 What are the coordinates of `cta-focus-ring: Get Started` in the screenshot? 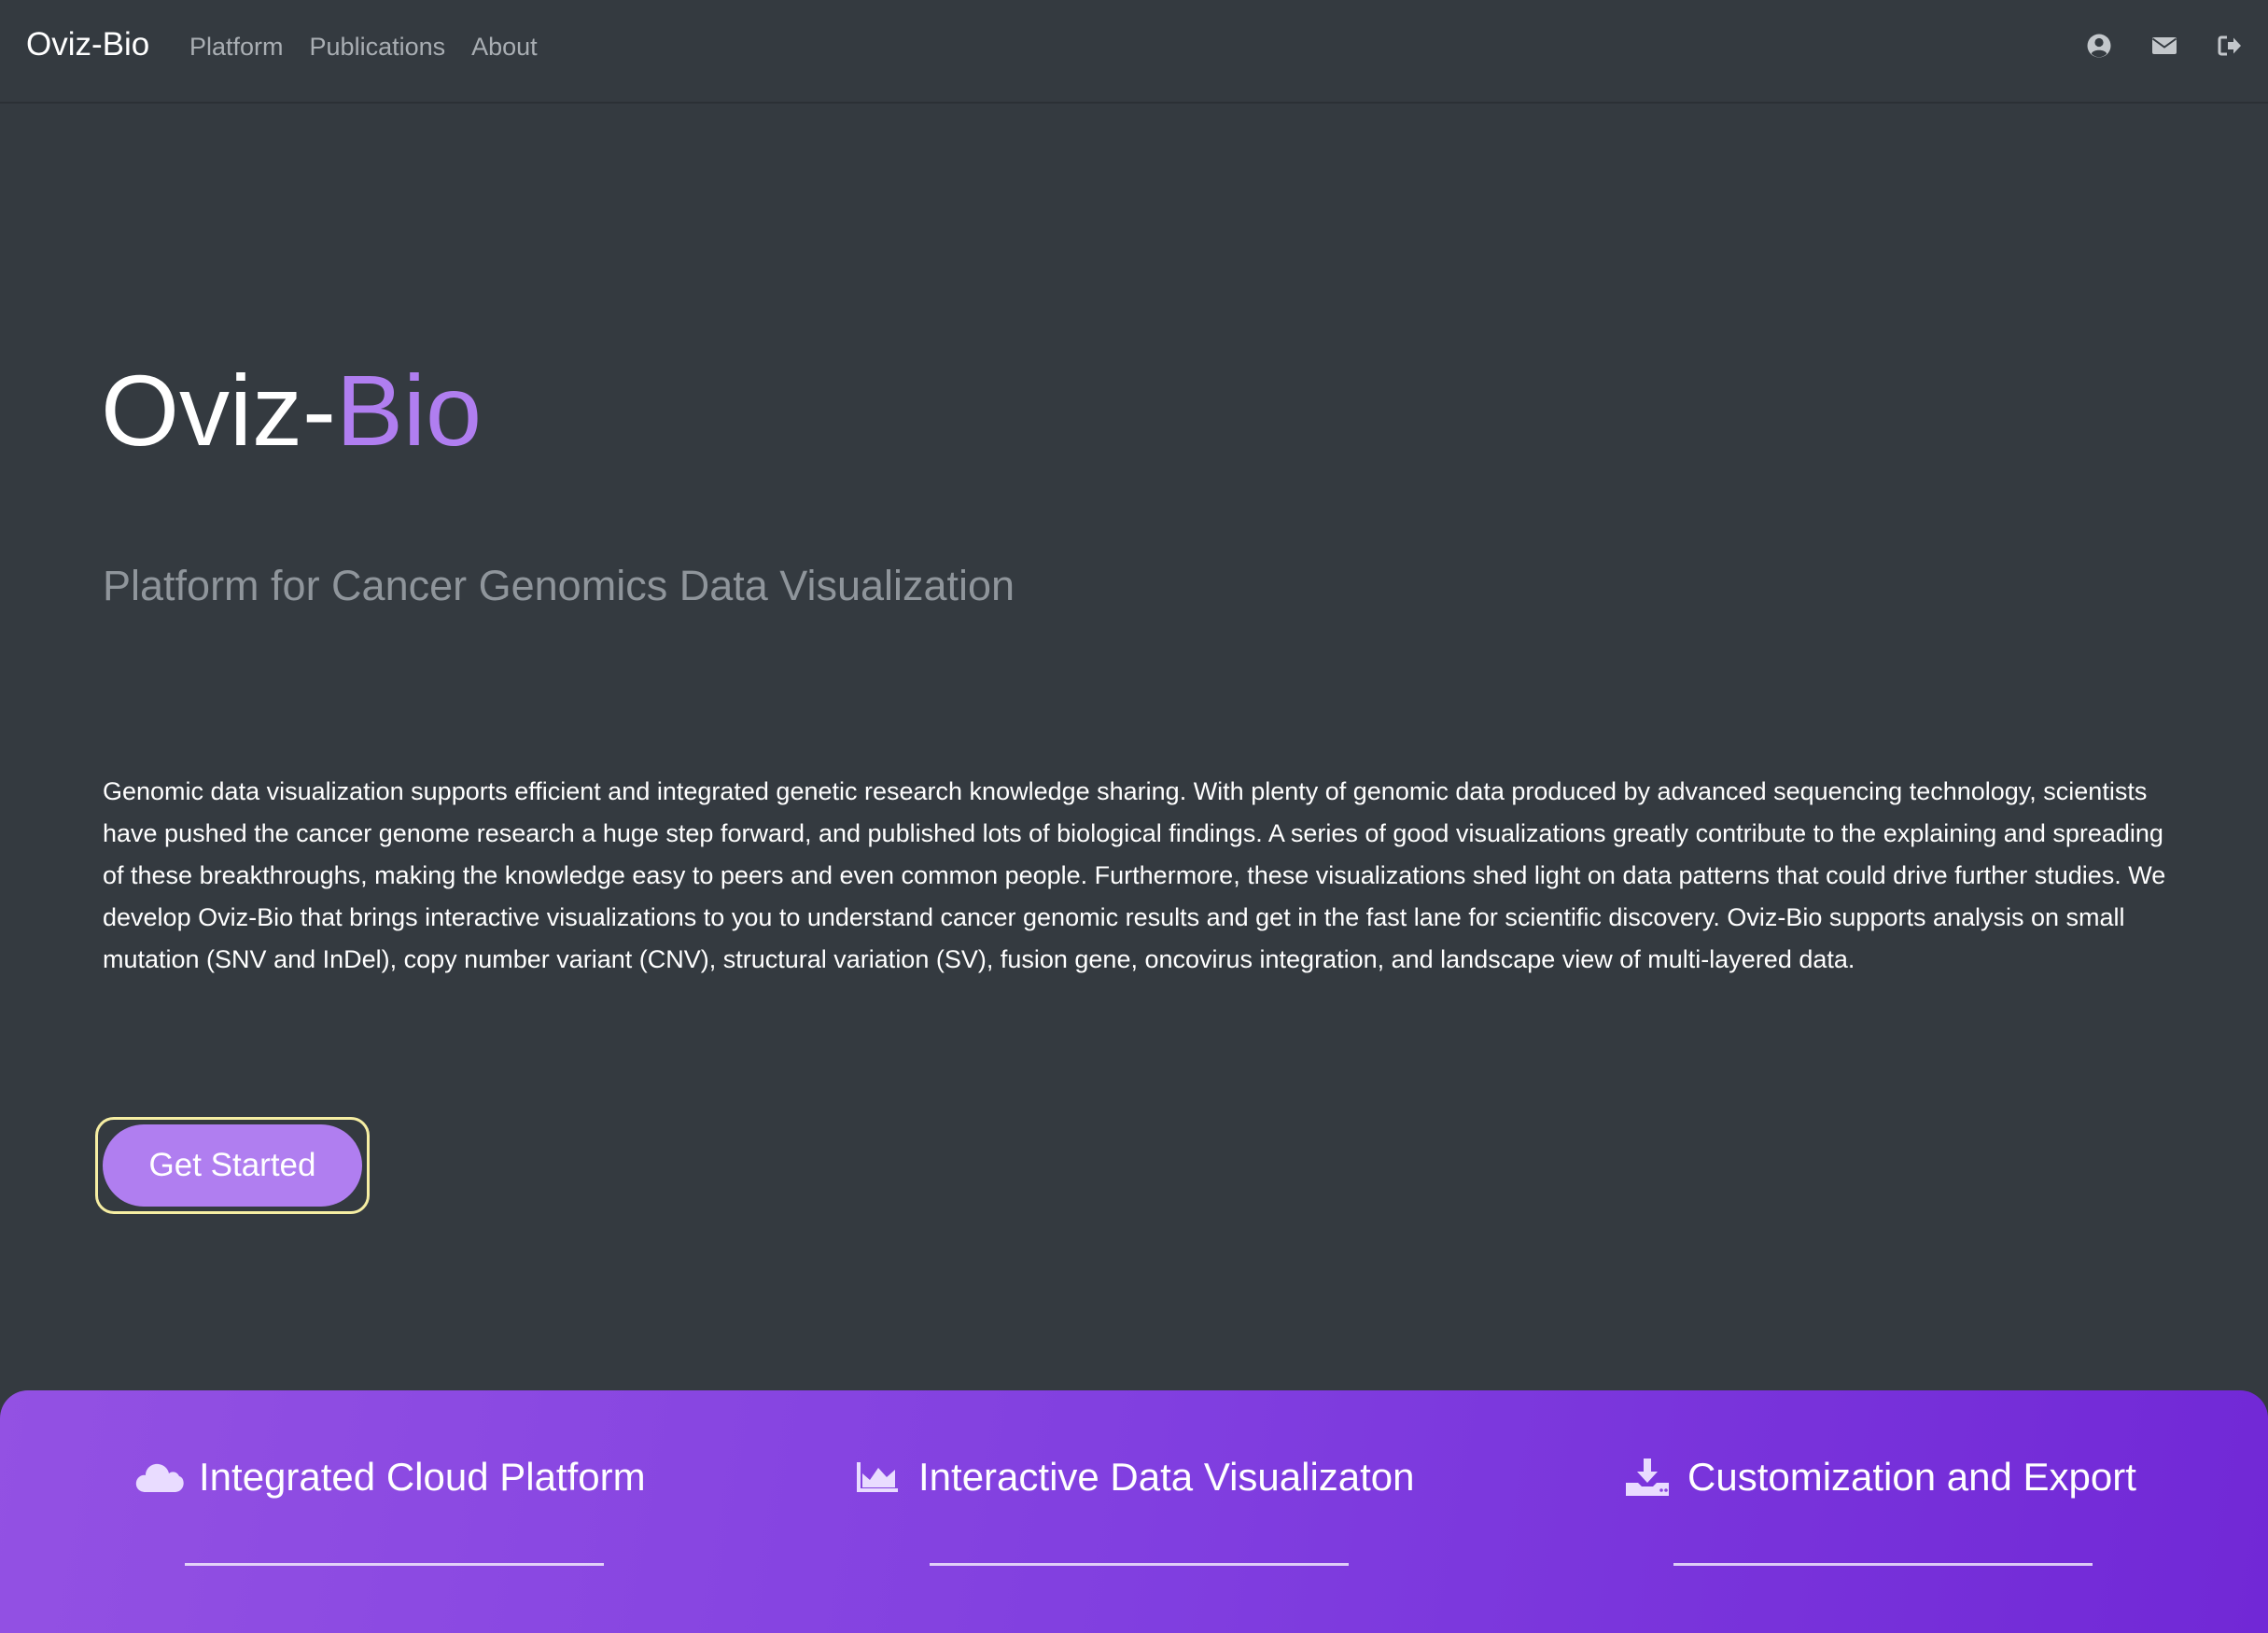 It's located at (232, 1165).